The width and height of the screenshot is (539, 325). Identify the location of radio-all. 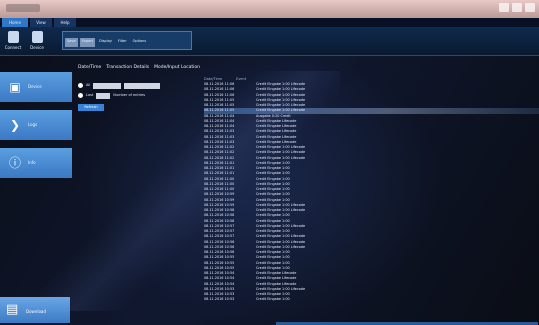
(80, 86).